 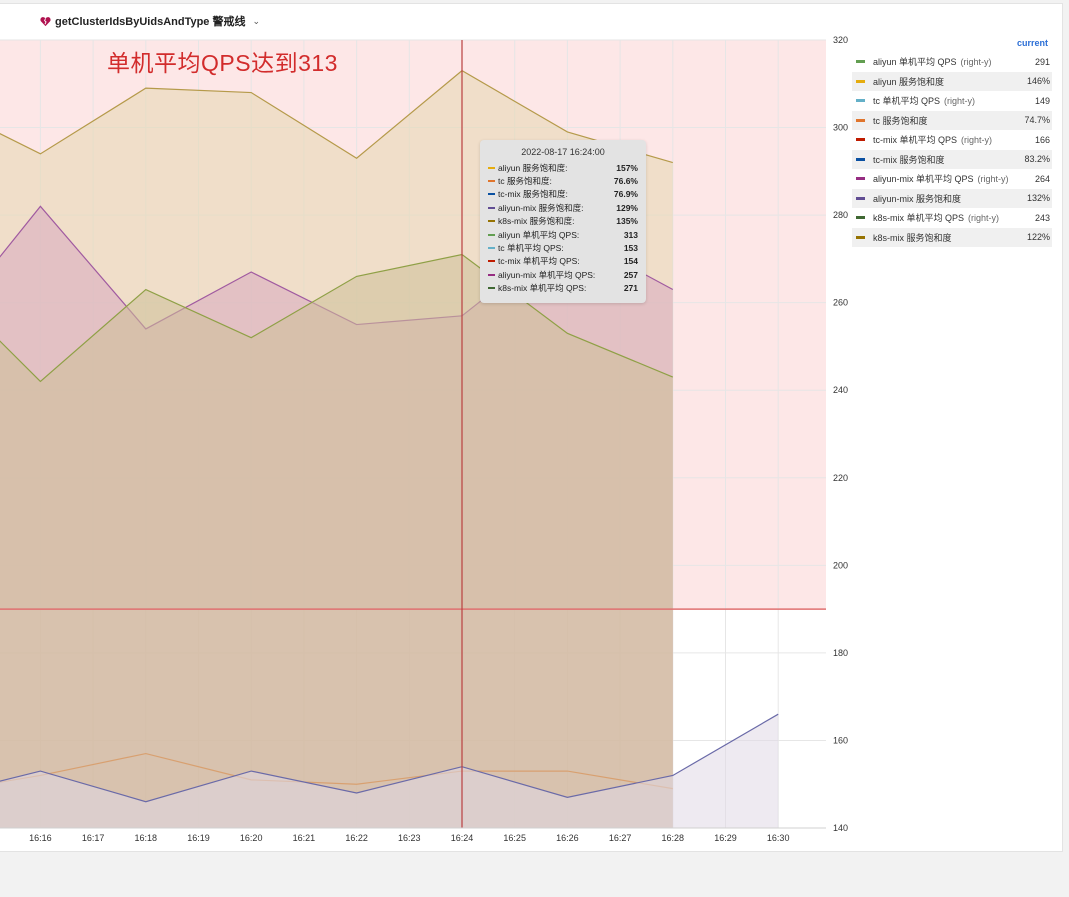 I want to click on tooltip-row-label: aliyun-mix 服务饱和度:, so click(x=541, y=207).